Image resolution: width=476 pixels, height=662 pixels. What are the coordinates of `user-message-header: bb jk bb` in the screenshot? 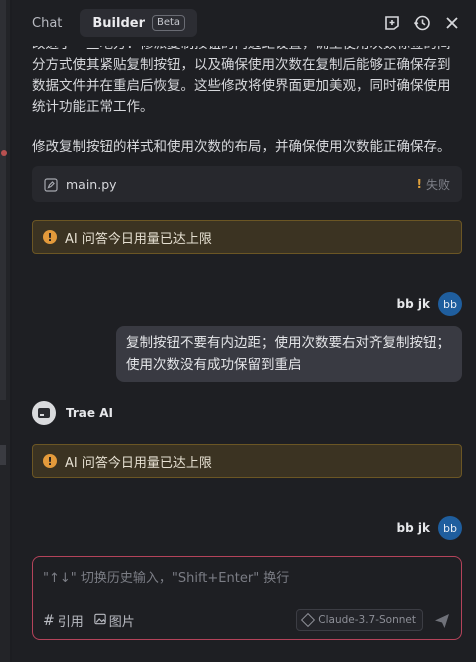 It's located at (429, 304).